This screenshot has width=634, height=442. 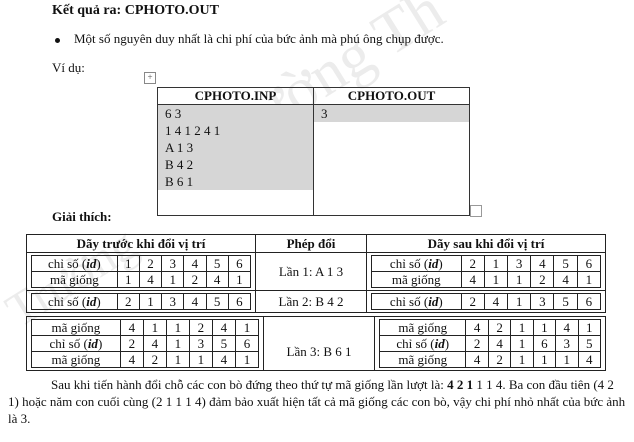 I want to click on step1-op: Lần 1: A 1 3, so click(x=311, y=271).